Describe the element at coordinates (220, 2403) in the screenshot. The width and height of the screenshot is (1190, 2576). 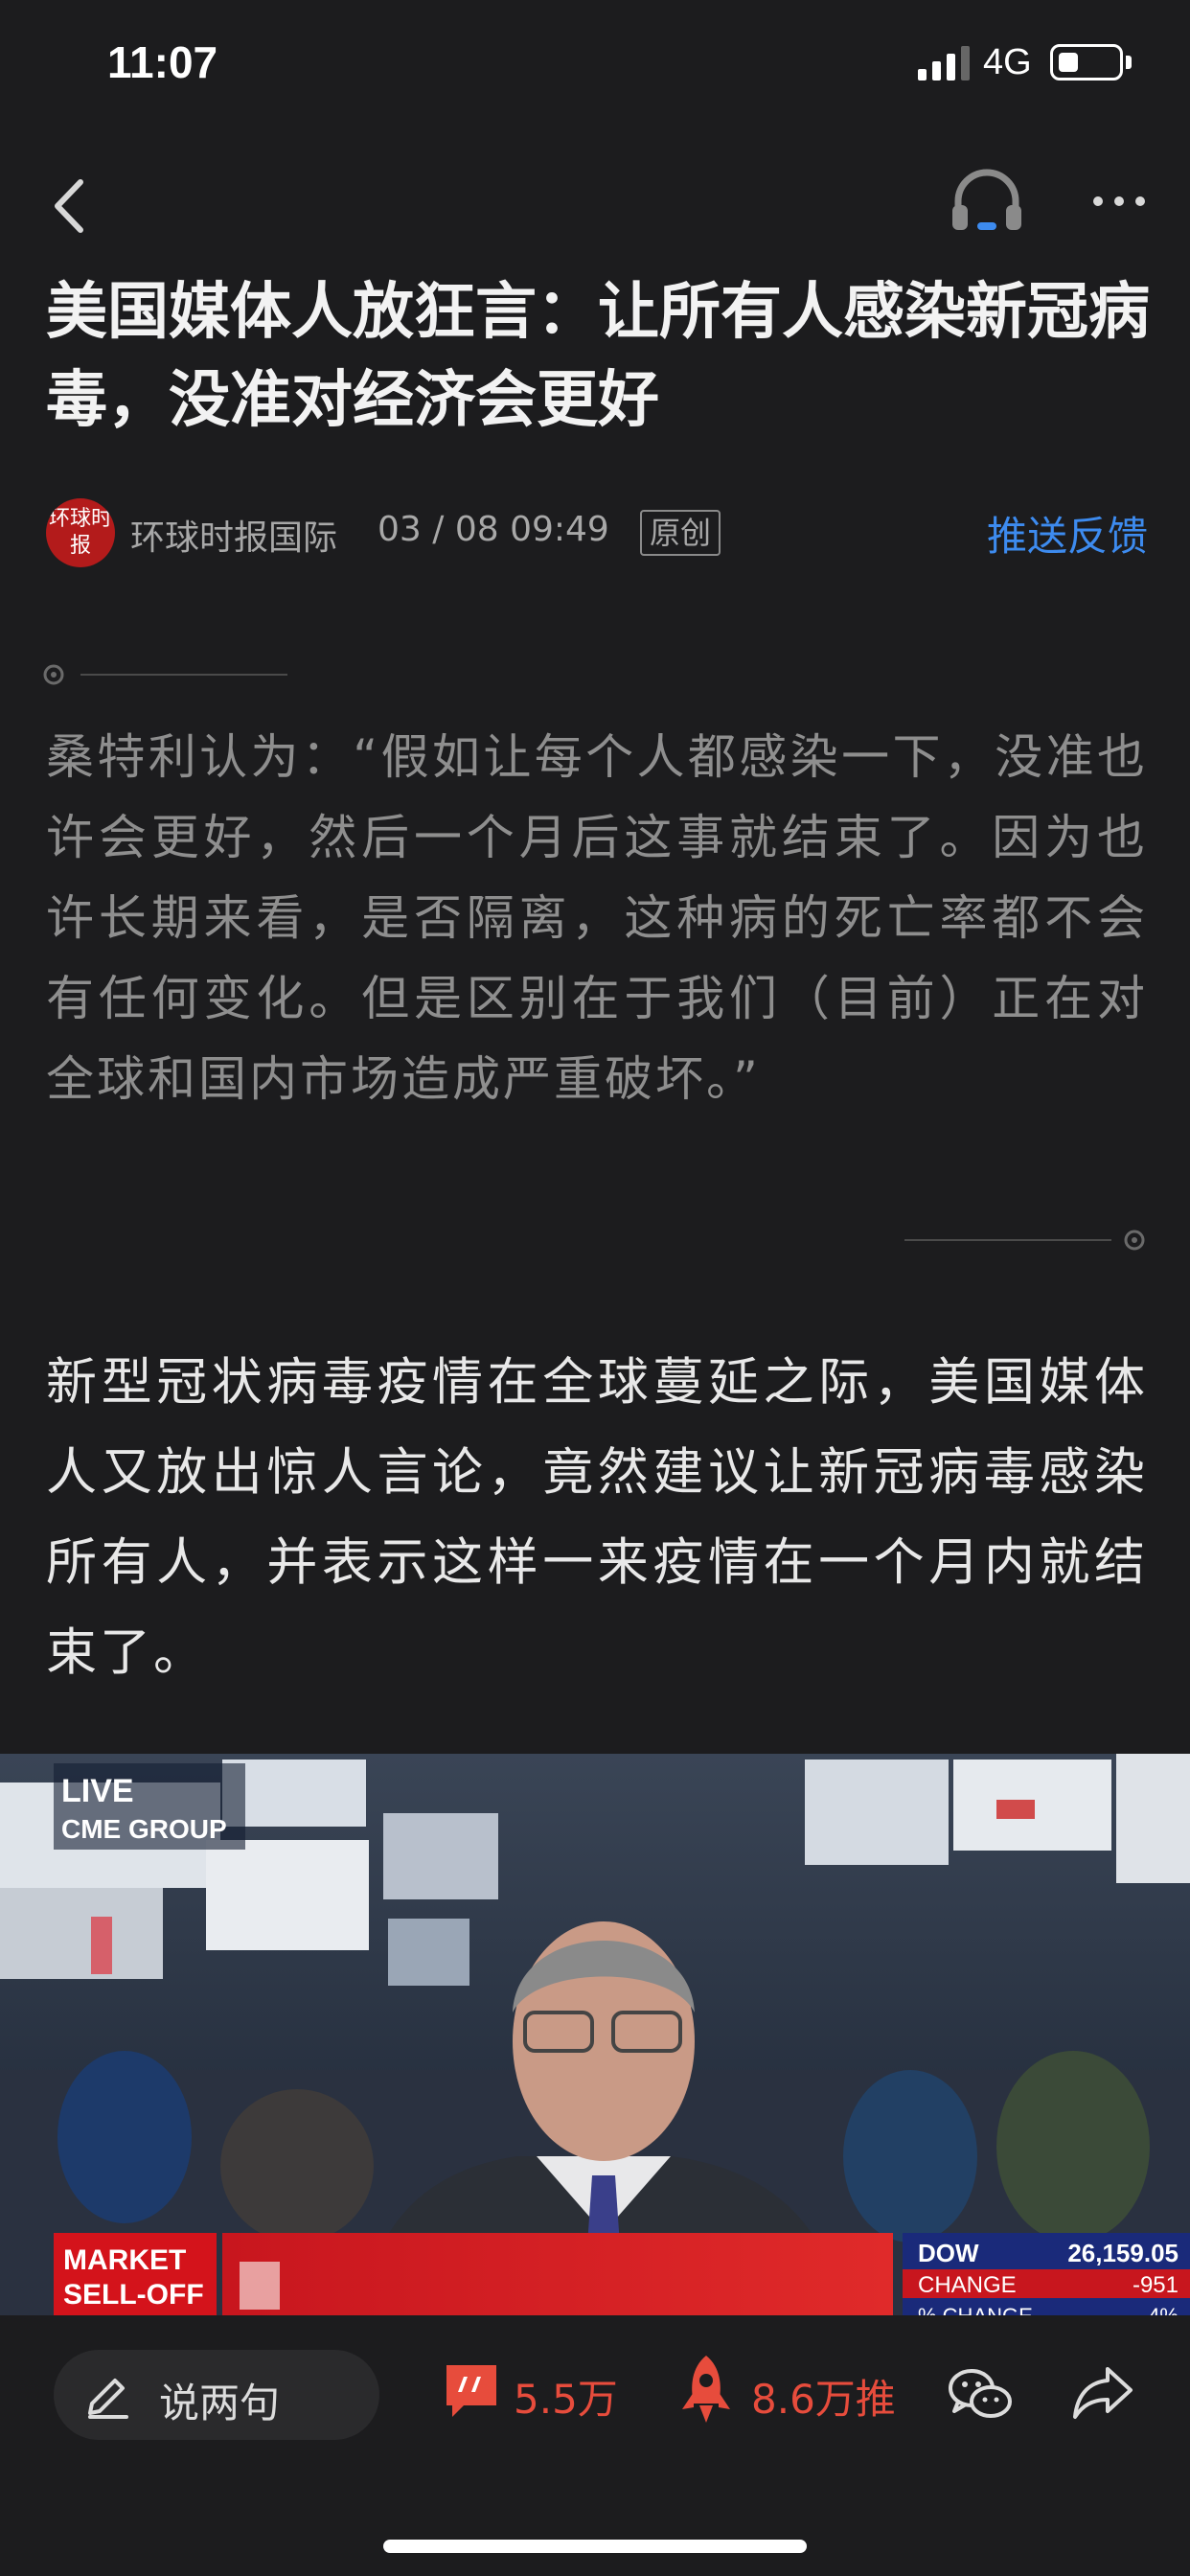
I see `comment-placeholder: 说两句` at that location.